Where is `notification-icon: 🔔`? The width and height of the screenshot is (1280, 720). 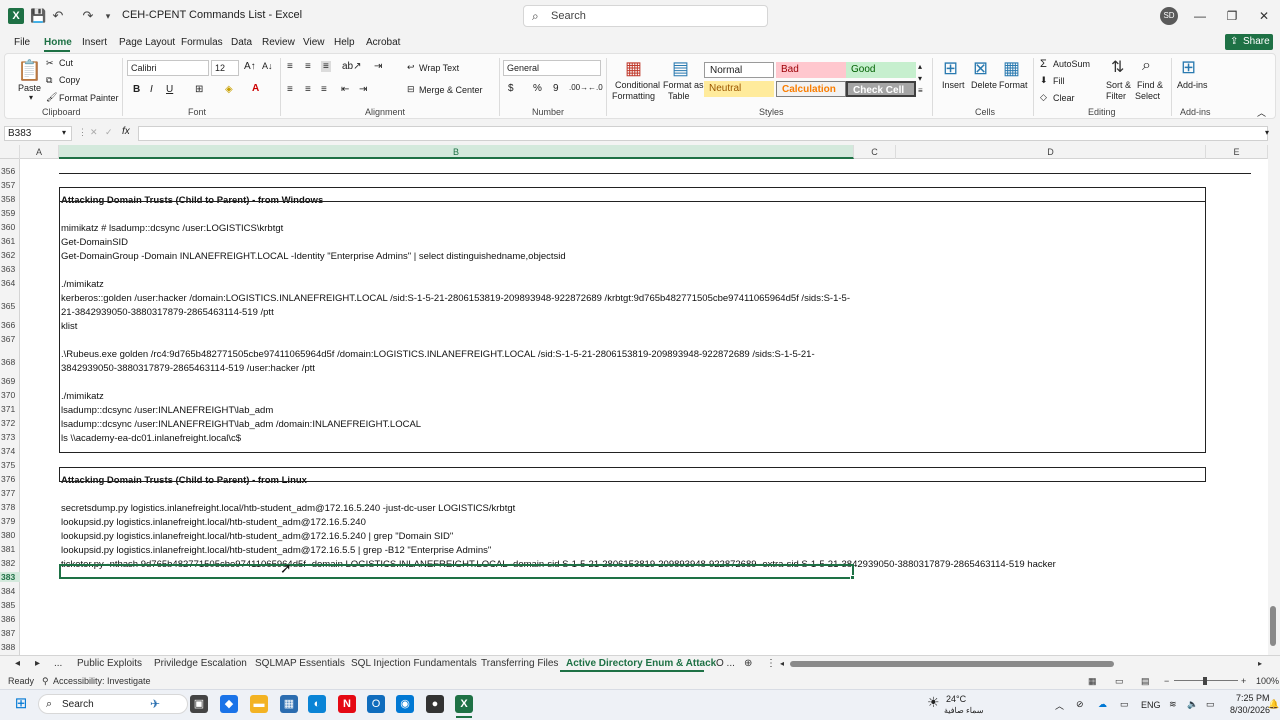
notification-icon: 🔔 is located at coordinates (1273, 704).